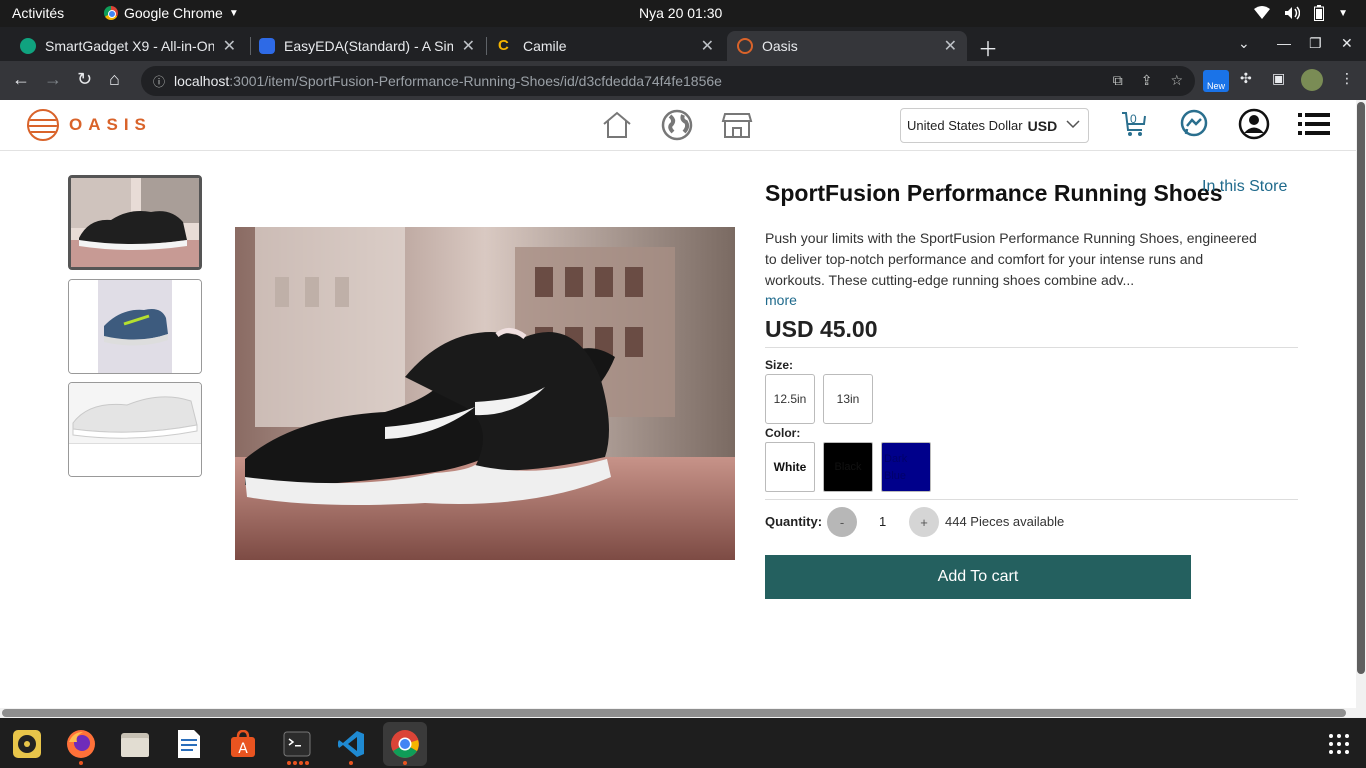 The width and height of the screenshot is (1366, 768). I want to click on close-window-button: ✕, so click(1347, 43).